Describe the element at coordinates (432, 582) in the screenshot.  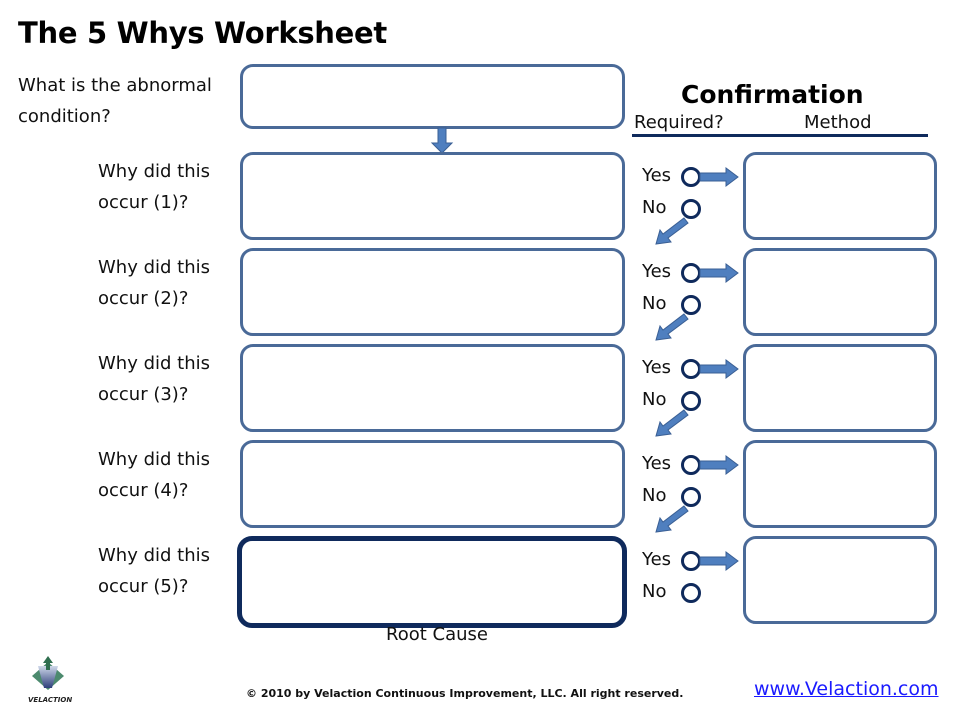
I see `root-cause-field` at that location.